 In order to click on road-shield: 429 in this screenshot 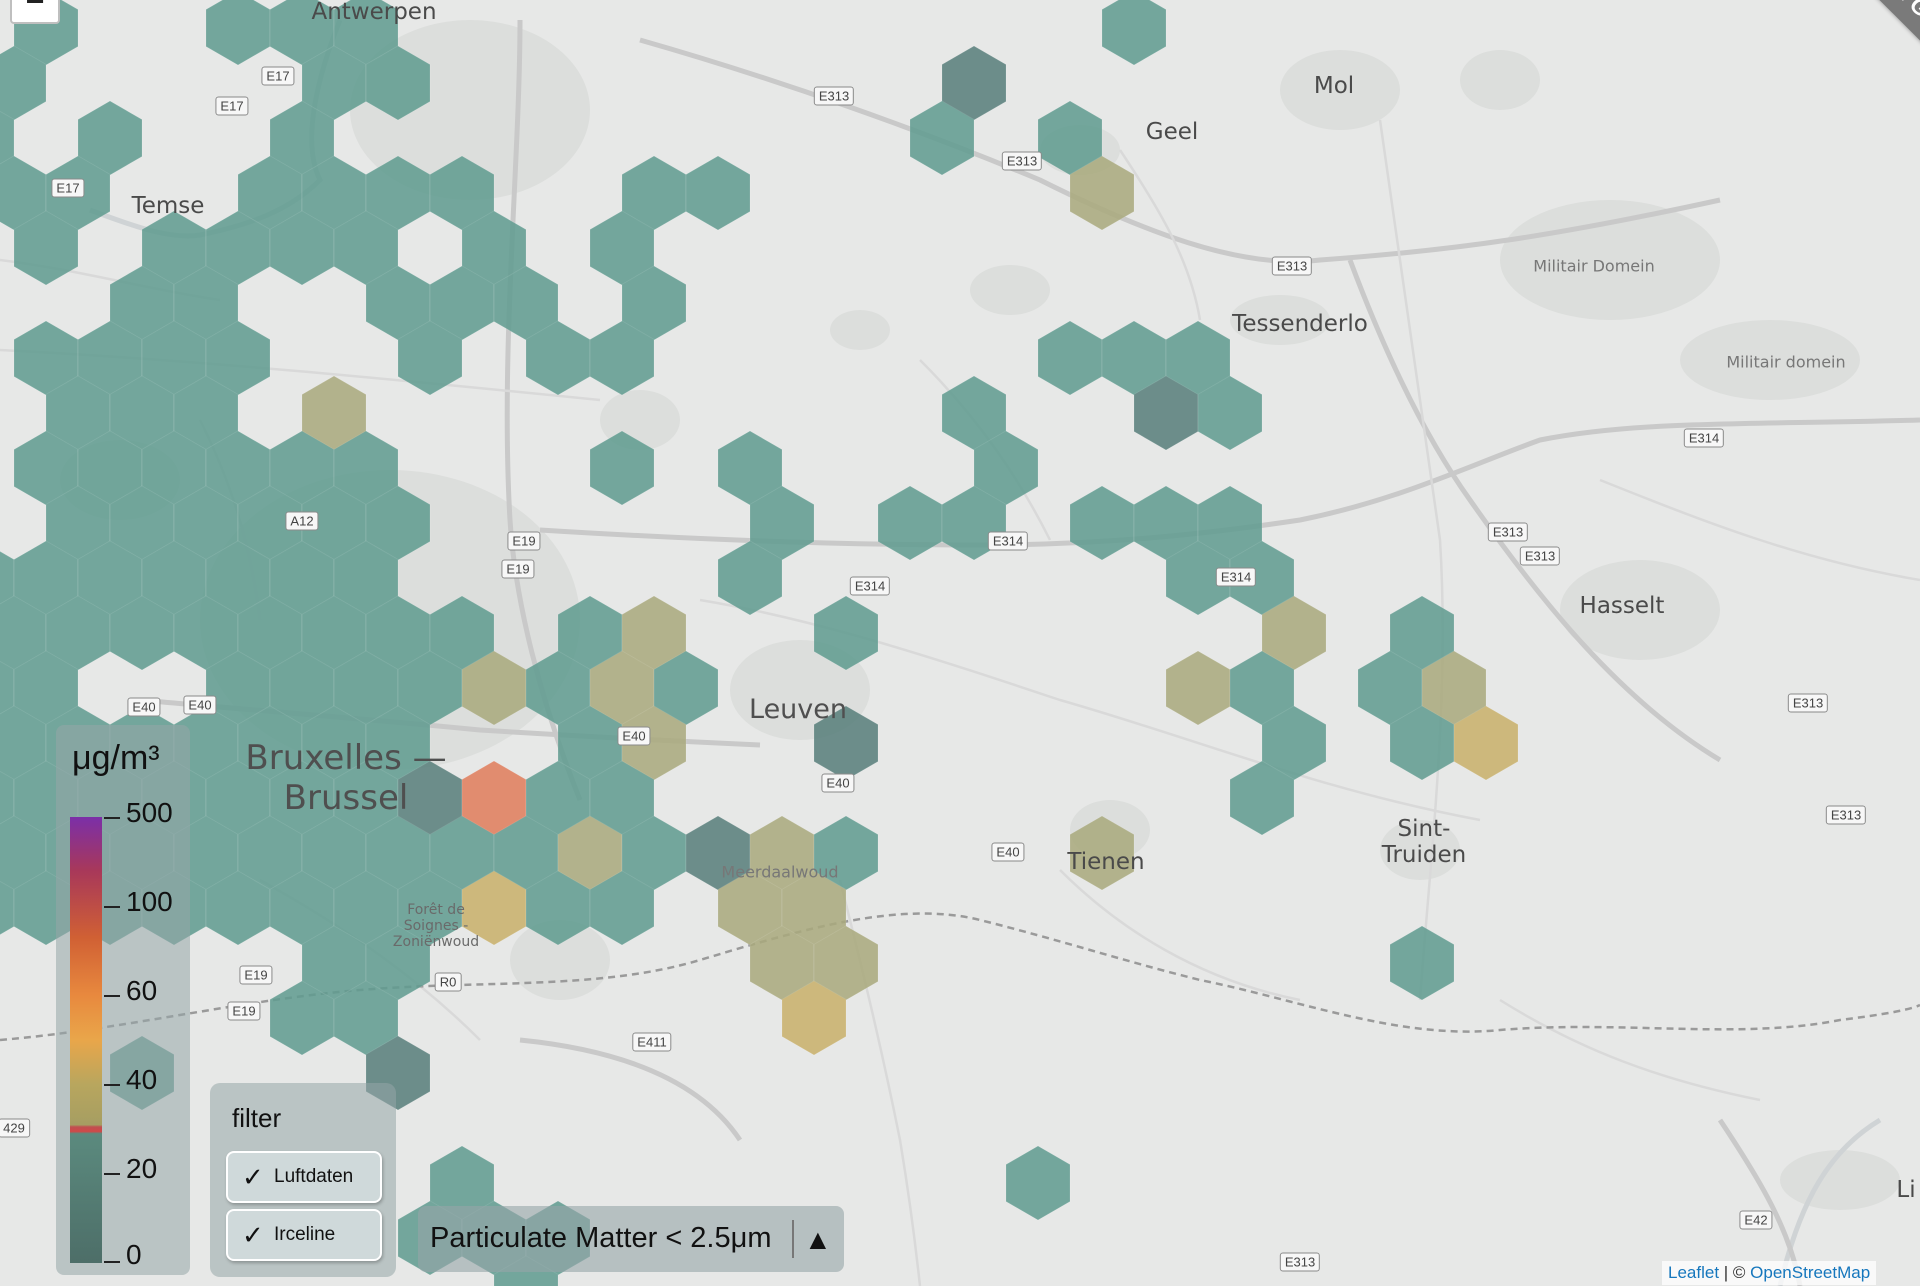, I will do `click(15, 1128)`.